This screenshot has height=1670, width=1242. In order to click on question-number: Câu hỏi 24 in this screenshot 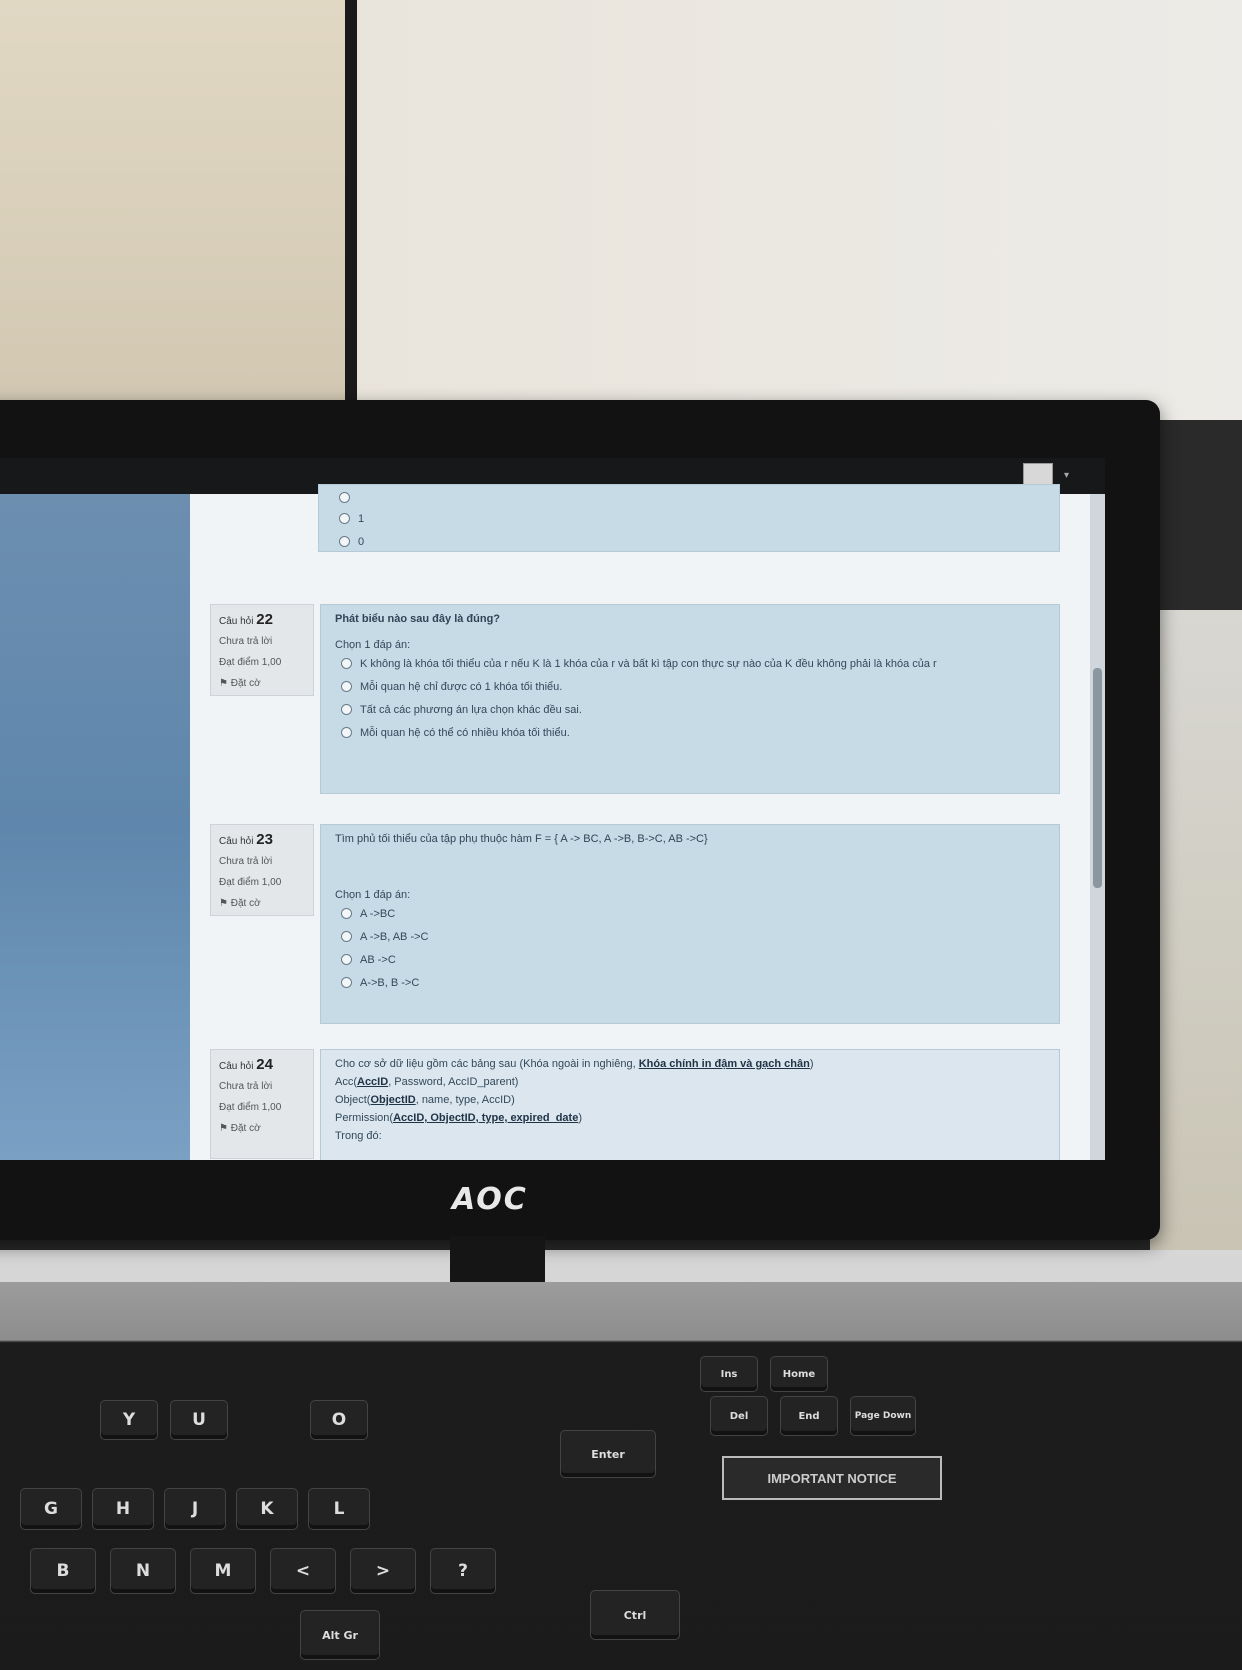, I will do `click(246, 1064)`.